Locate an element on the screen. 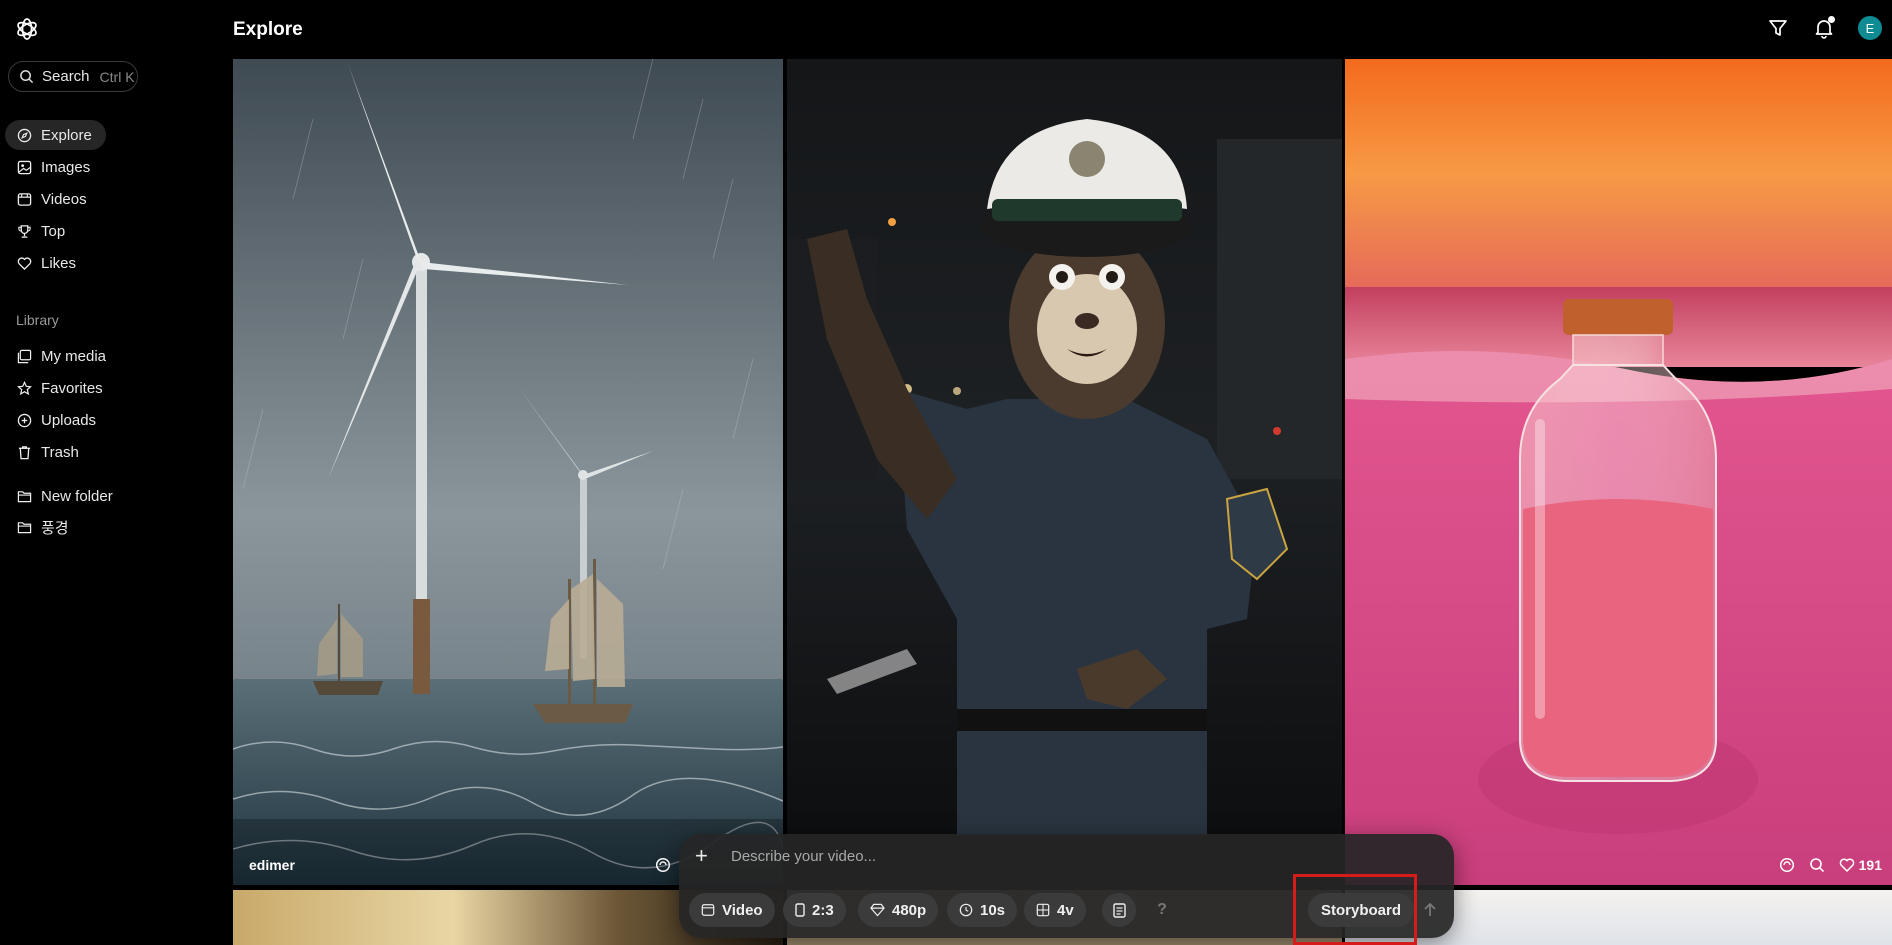  sidebar-item-label: 풍경 is located at coordinates (55, 528).